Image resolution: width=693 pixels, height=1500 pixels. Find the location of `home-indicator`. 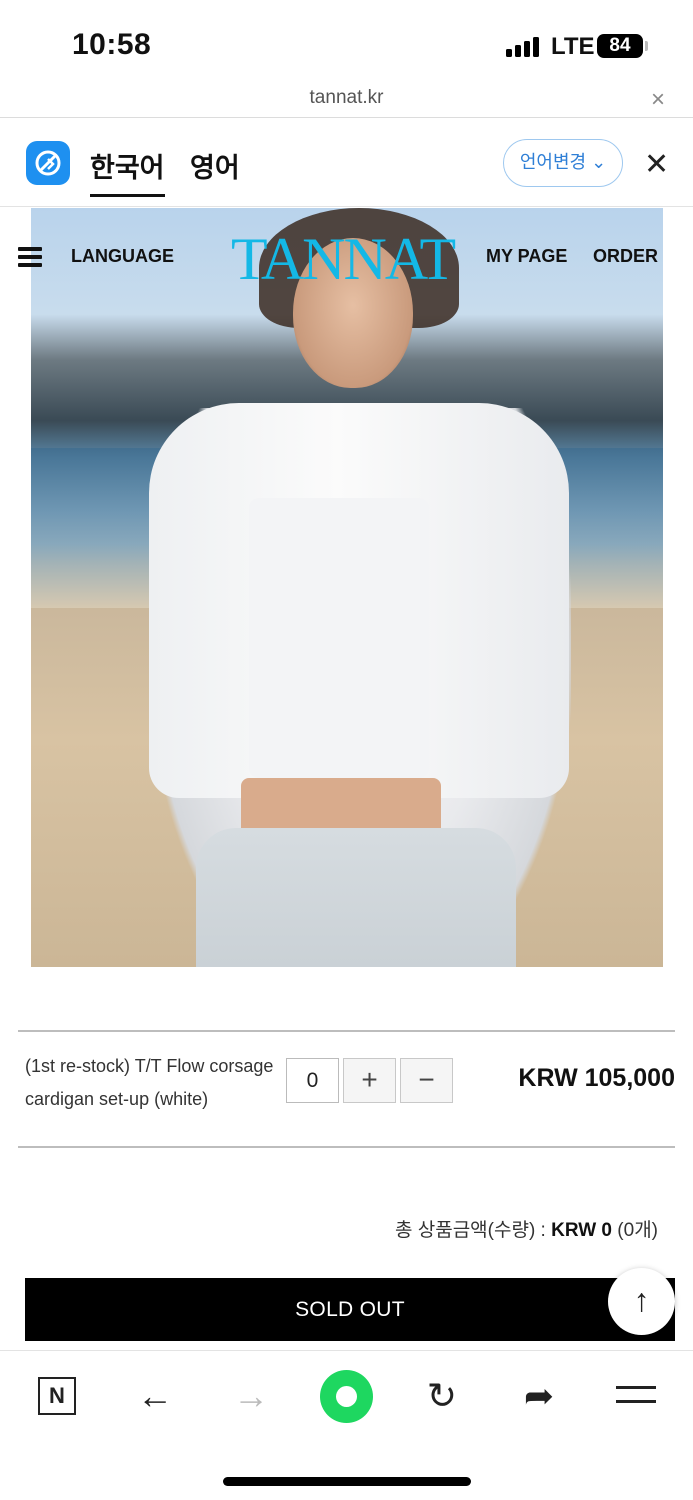

home-indicator is located at coordinates (347, 1481).